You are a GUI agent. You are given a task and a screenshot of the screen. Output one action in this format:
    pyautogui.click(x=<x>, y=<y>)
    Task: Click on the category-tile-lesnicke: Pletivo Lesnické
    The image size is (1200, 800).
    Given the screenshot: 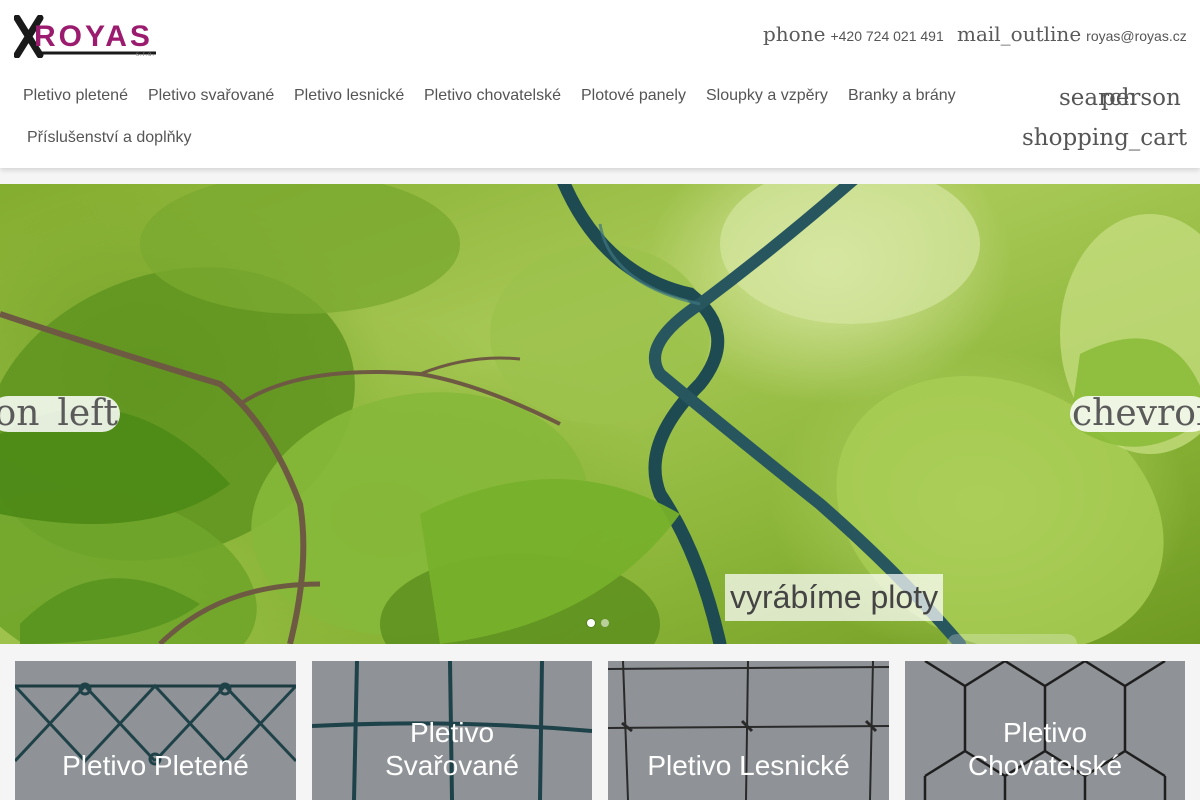 What is the action you would take?
    pyautogui.click(x=748, y=730)
    